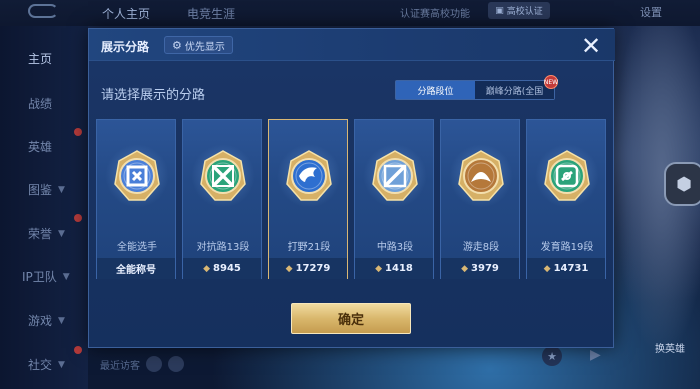 The height and width of the screenshot is (389, 700). I want to click on sidebar-item-record: 战绩, so click(40, 103).